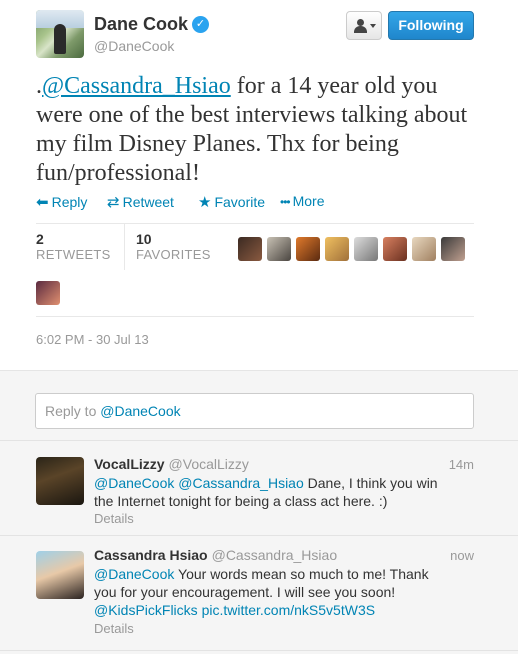 This screenshot has height=654, width=518. What do you see at coordinates (73, 254) in the screenshot?
I see `retweets-label: RETWEETS` at bounding box center [73, 254].